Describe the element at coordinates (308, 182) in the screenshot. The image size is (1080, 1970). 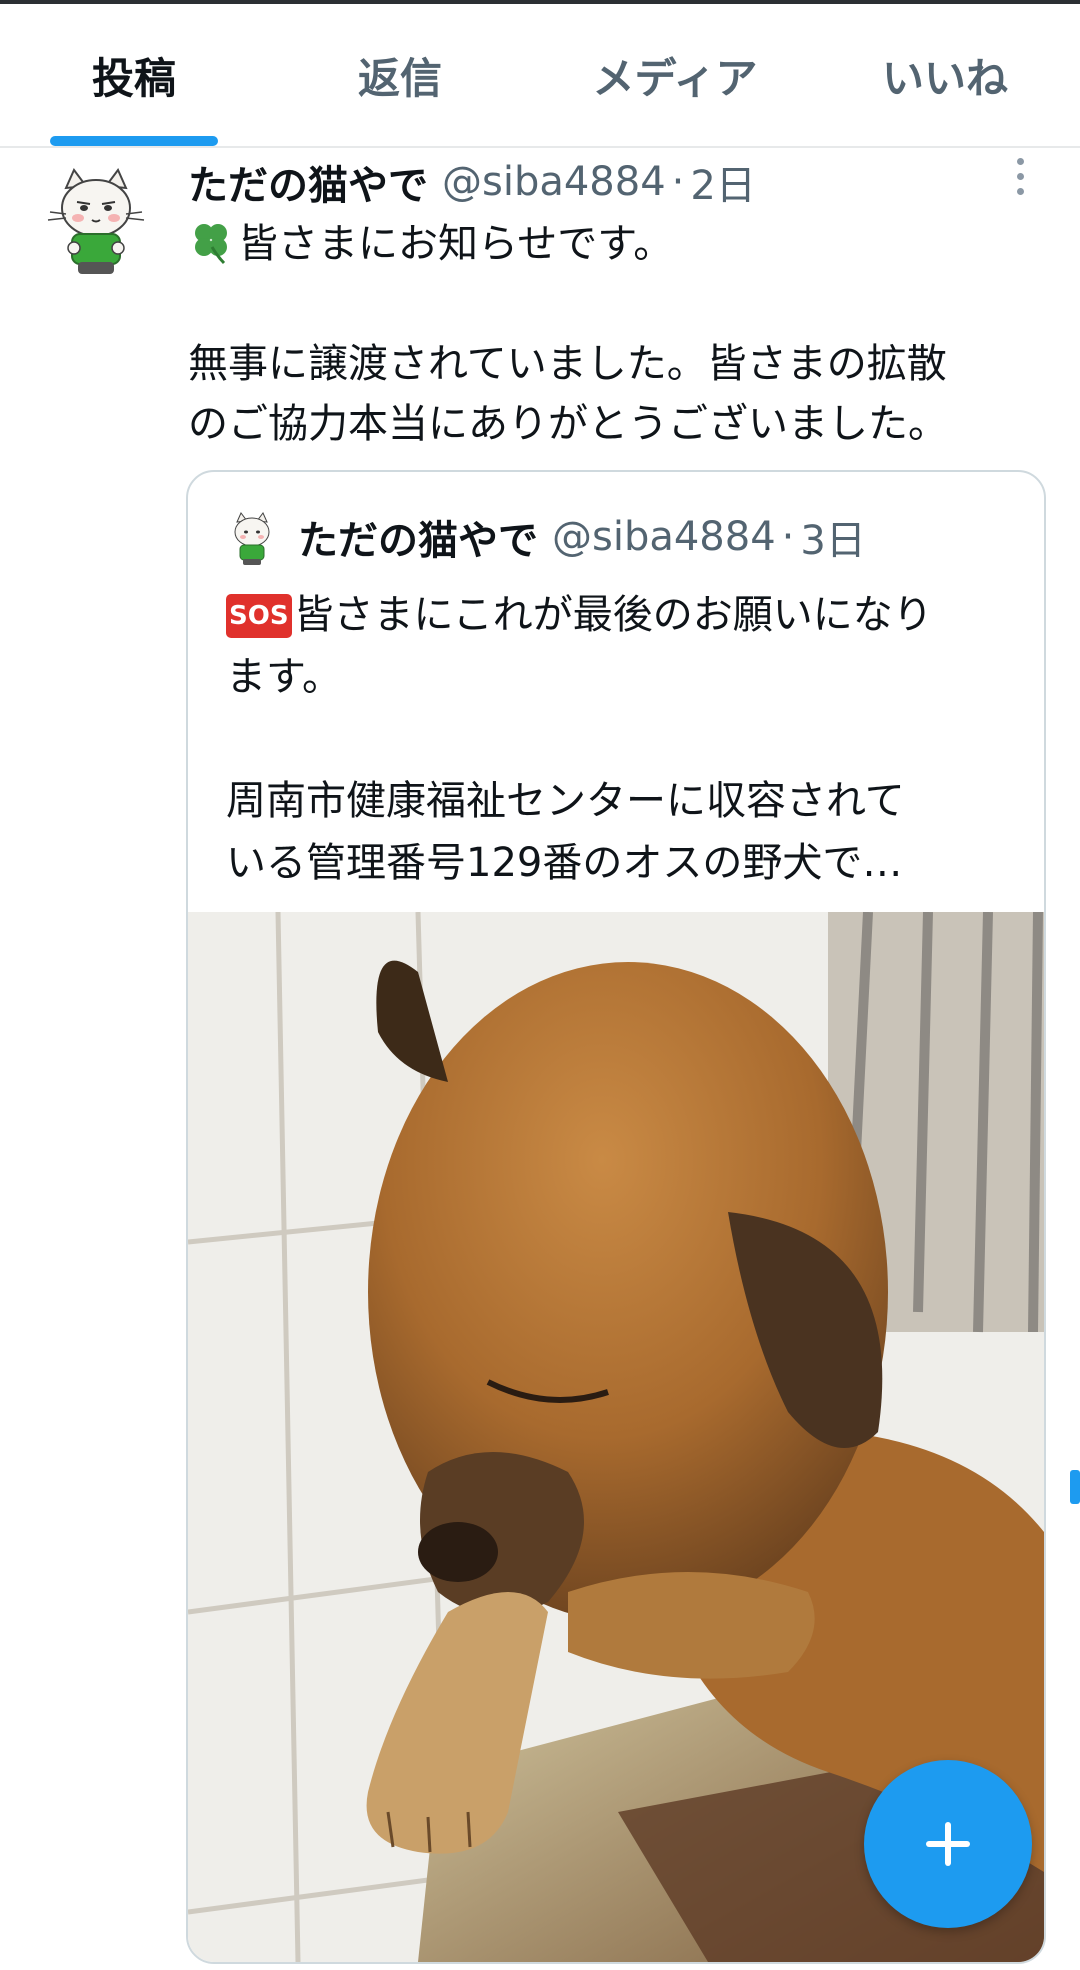
I see `author-name: ただの猫やで` at that location.